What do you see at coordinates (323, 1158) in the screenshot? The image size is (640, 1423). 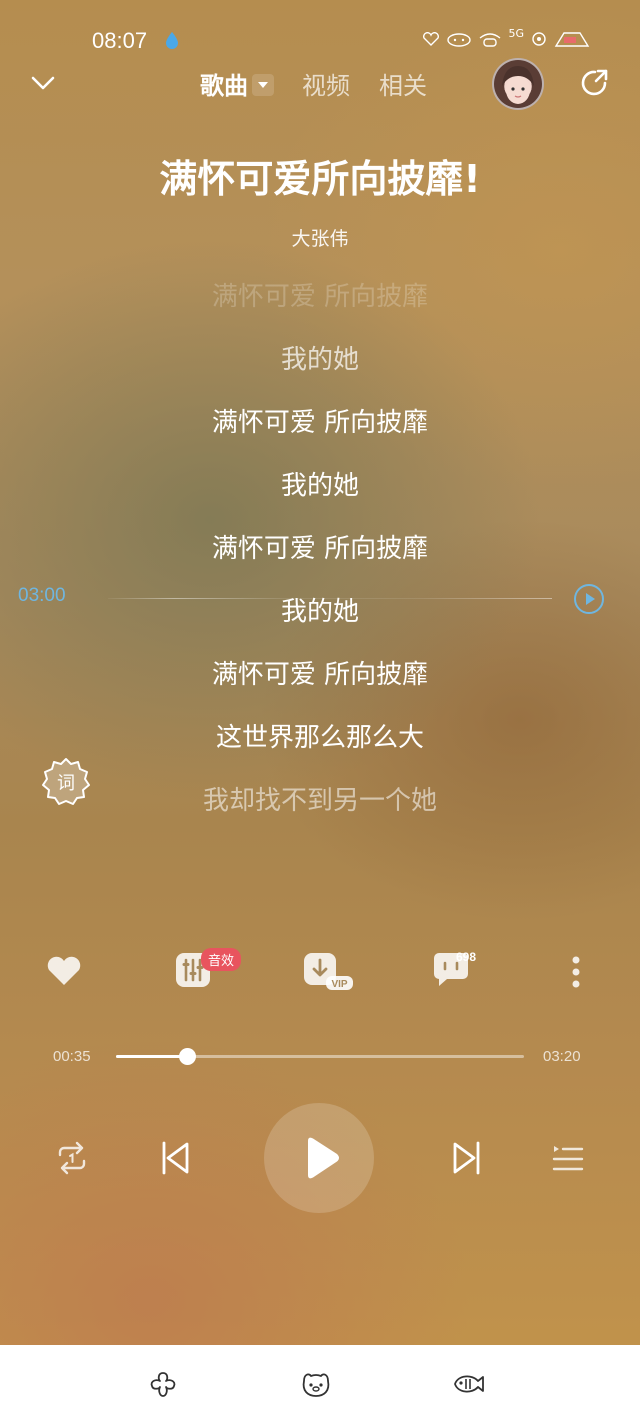 I see `play-icon` at bounding box center [323, 1158].